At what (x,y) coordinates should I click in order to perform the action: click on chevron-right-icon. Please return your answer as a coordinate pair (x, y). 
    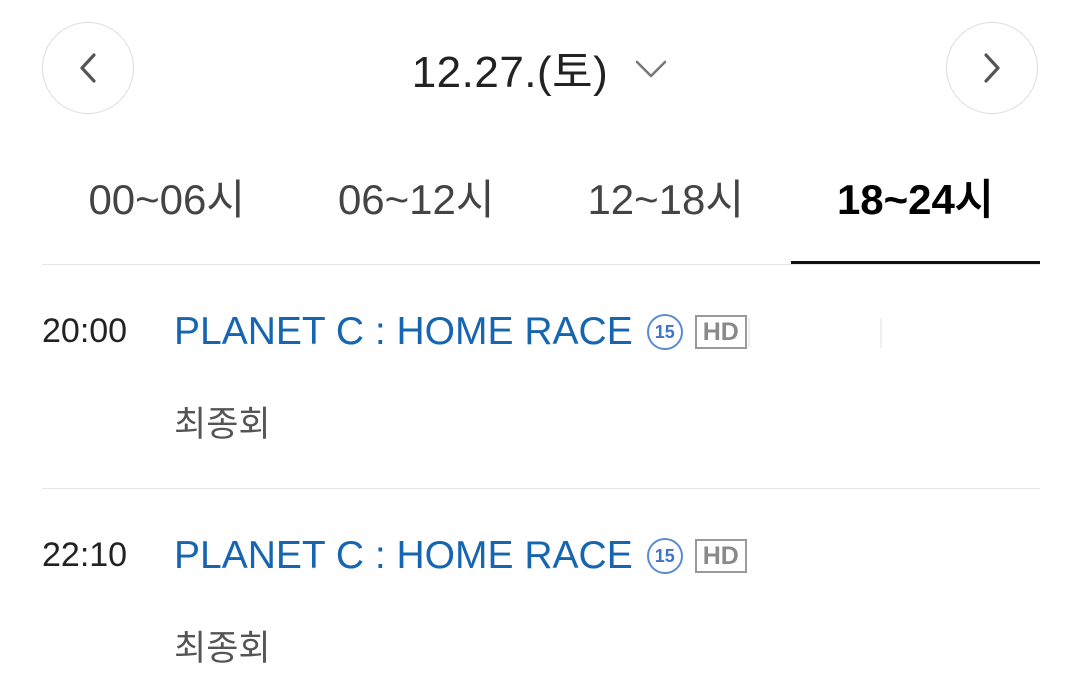
    Looking at the image, I should click on (992, 68).